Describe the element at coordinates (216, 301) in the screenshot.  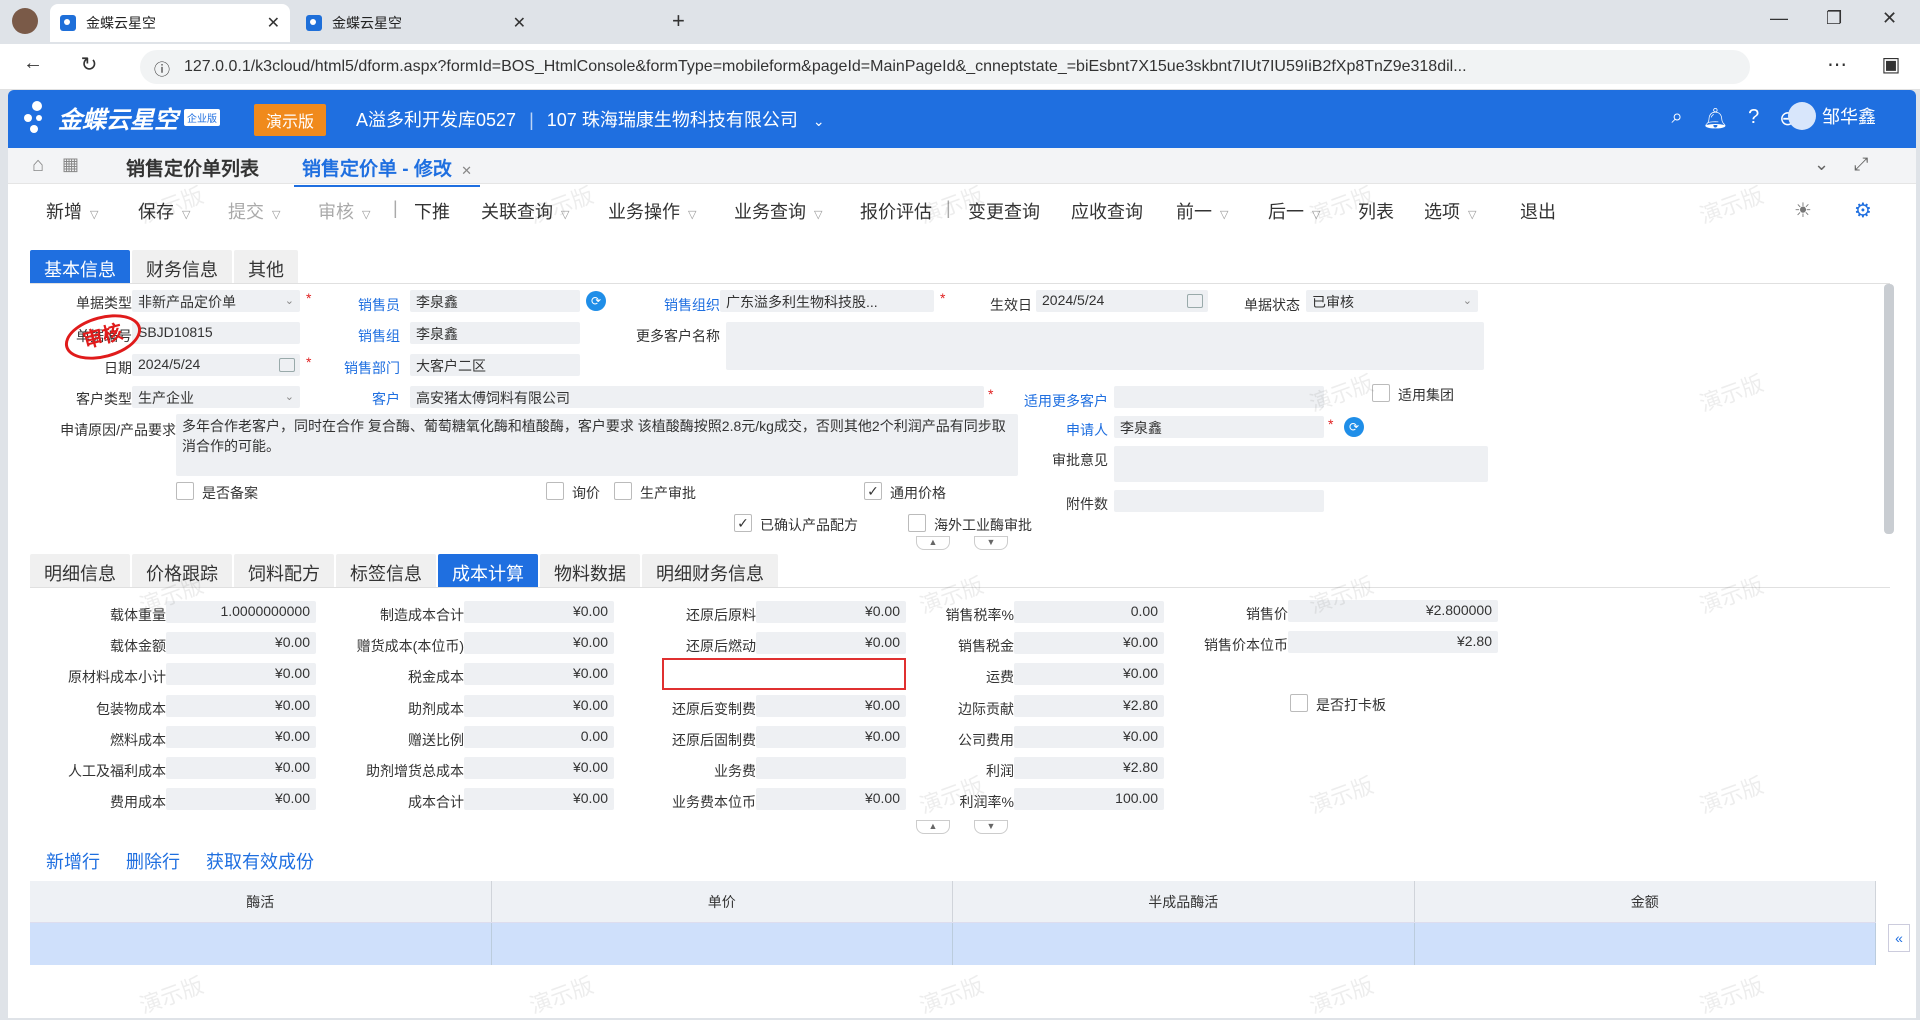
I see `doc-type-select: 非新产品定价单 ⌄` at that location.